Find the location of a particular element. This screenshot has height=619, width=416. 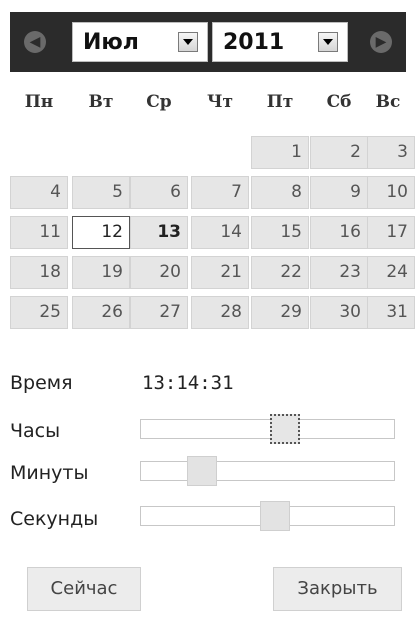

day-cell: 17 is located at coordinates (391, 232).